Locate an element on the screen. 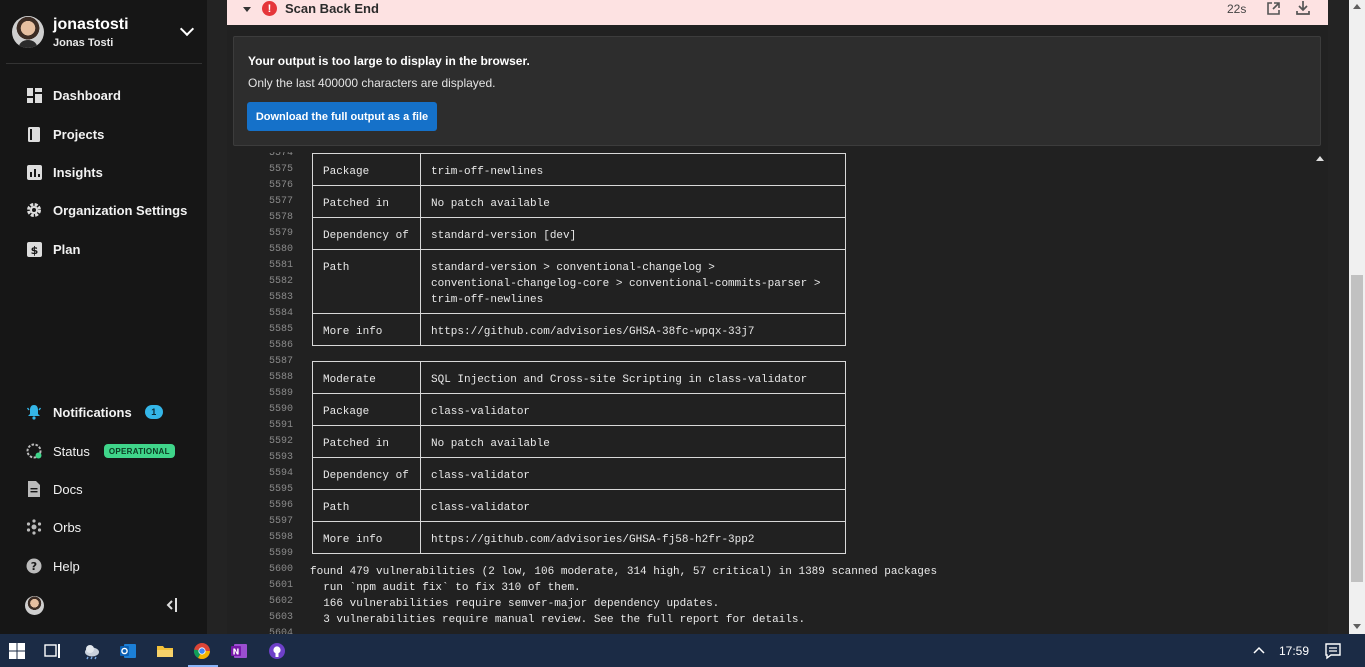  notification-center-icon is located at coordinates (1333, 651).